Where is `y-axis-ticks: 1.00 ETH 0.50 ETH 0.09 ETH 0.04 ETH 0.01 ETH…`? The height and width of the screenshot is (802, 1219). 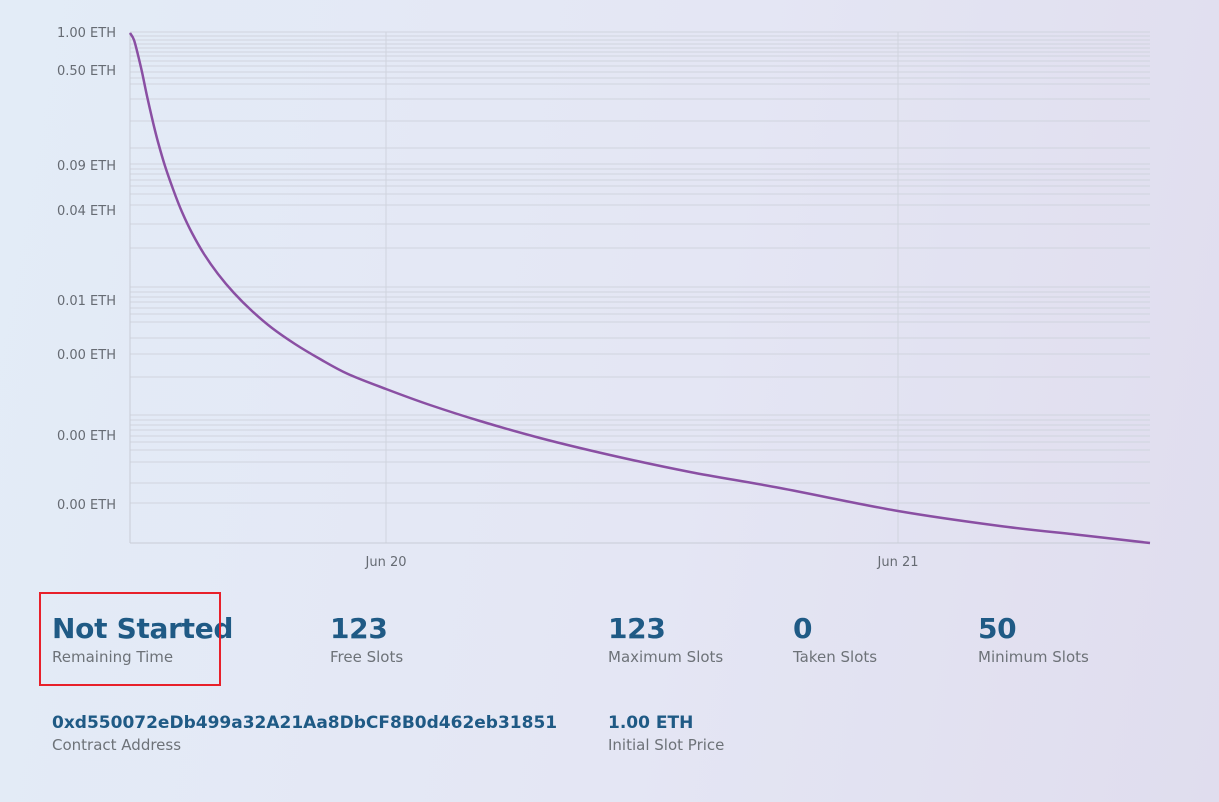
y-axis-ticks: 1.00 ETH 0.50 ETH 0.09 ETH 0.04 ETH 0.01 ETH… is located at coordinates (86, 269).